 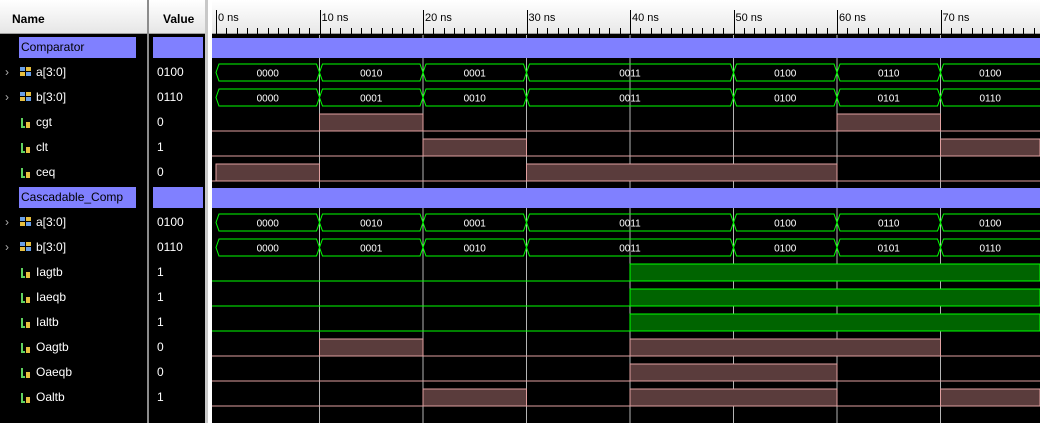 I want to click on group-name: Comparator, so click(x=77, y=47).